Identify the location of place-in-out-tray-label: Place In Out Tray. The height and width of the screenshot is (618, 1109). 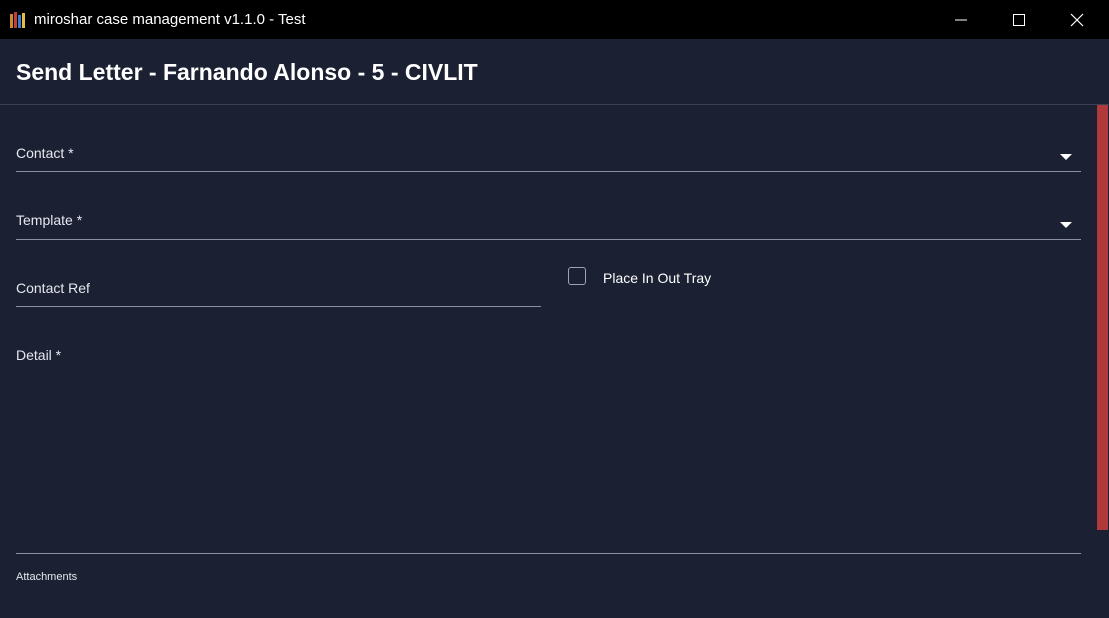
(657, 278).